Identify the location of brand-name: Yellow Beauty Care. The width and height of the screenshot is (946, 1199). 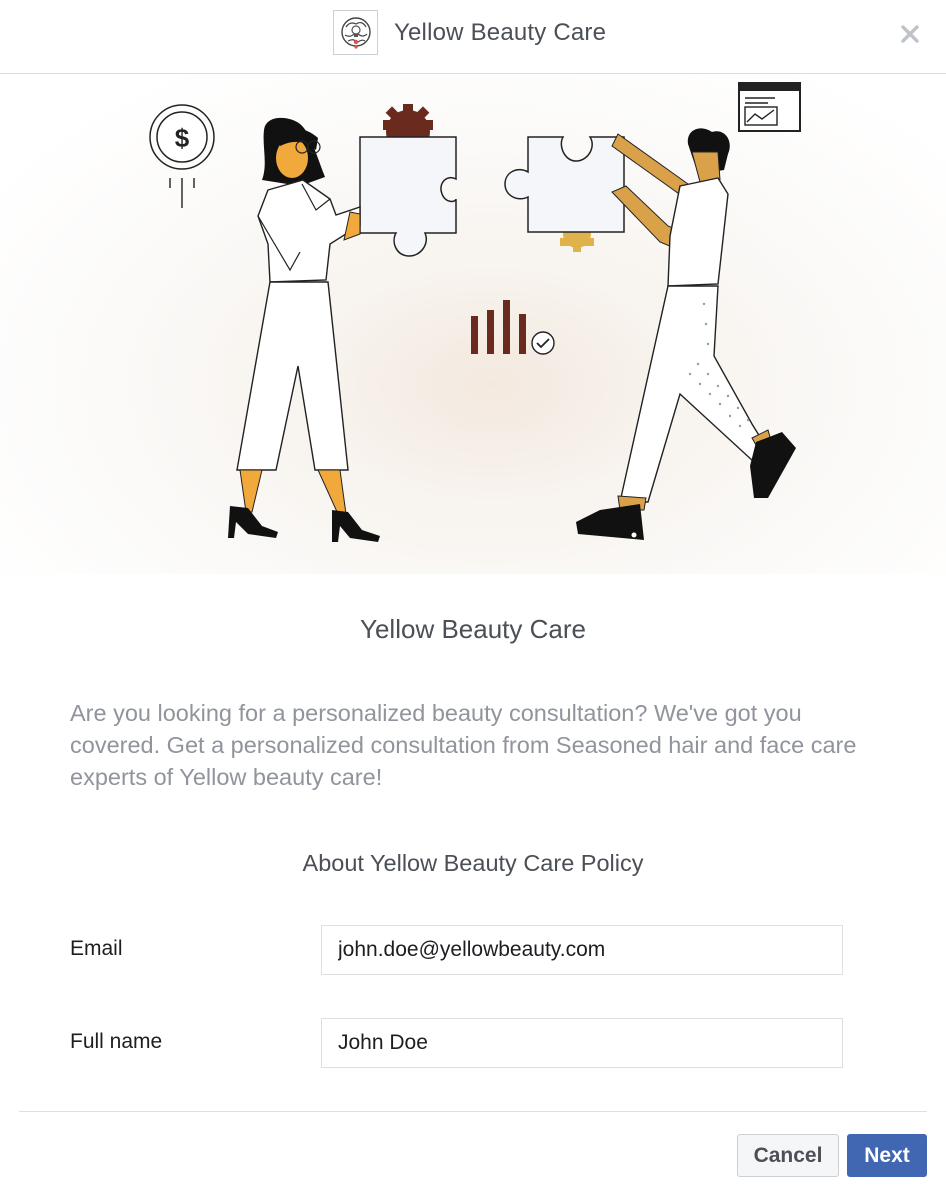
(500, 32).